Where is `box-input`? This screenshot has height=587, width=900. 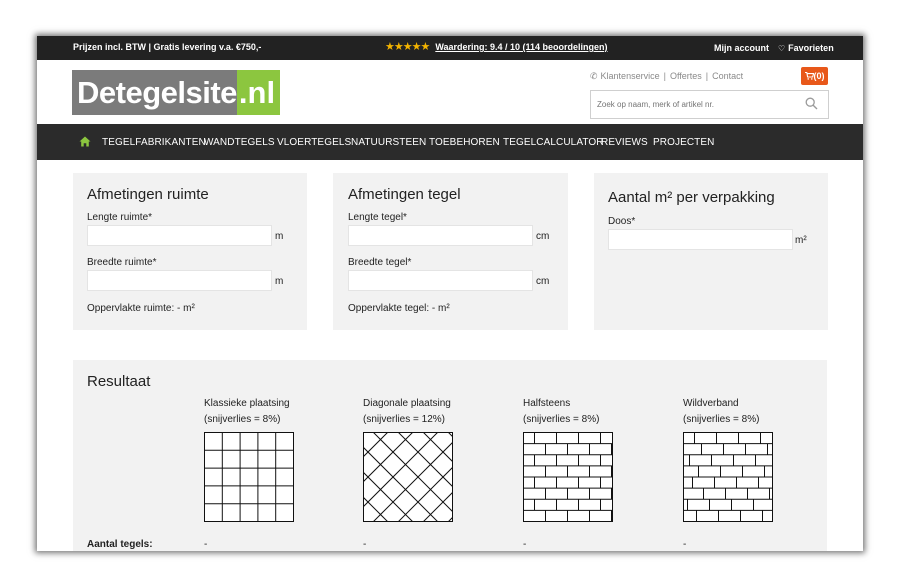
box-input is located at coordinates (700, 239).